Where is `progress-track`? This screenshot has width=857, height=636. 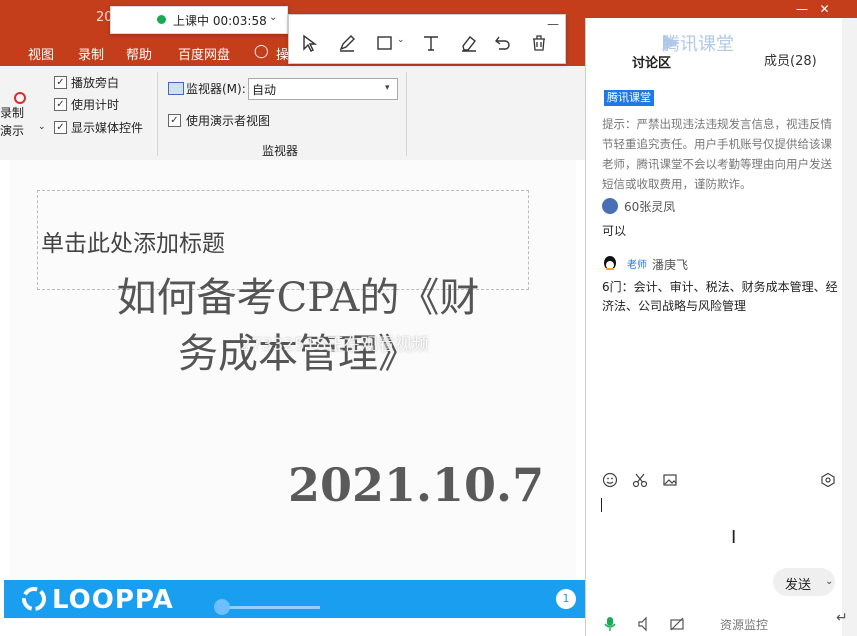
progress-track is located at coordinates (270, 607).